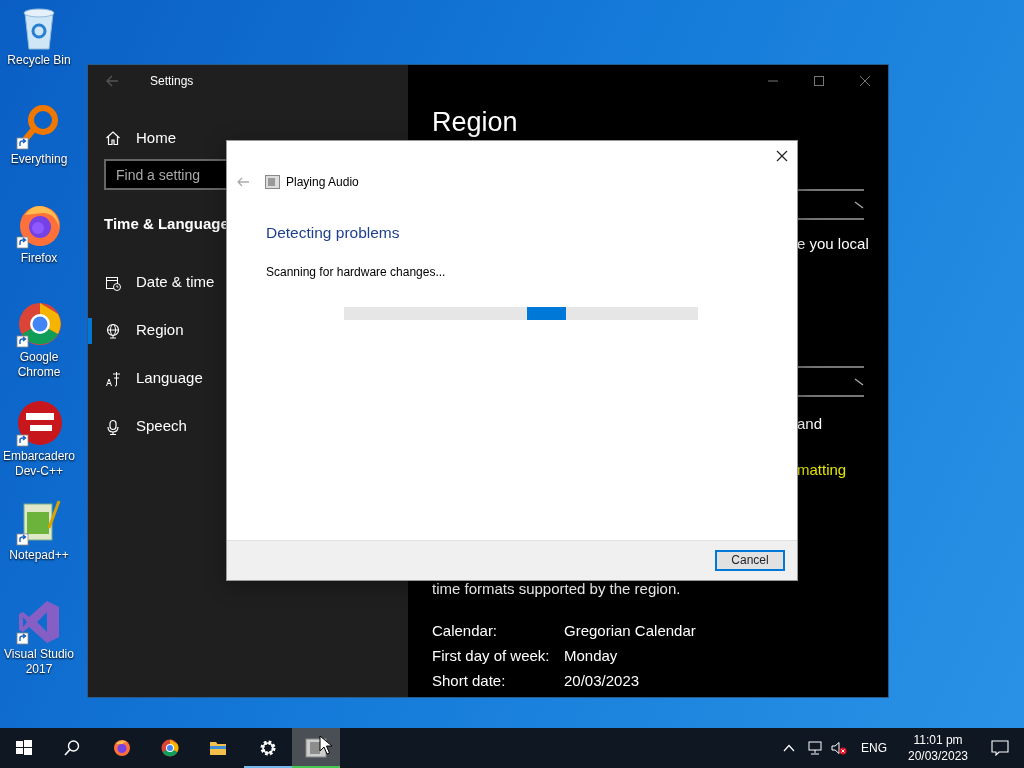 This screenshot has width=1024, height=768. I want to click on detail-label: Short date:, so click(469, 681).